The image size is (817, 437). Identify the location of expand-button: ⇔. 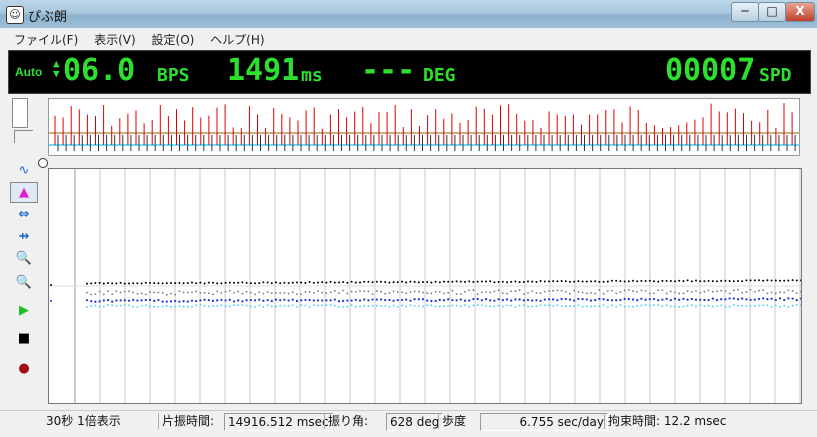
(24, 214).